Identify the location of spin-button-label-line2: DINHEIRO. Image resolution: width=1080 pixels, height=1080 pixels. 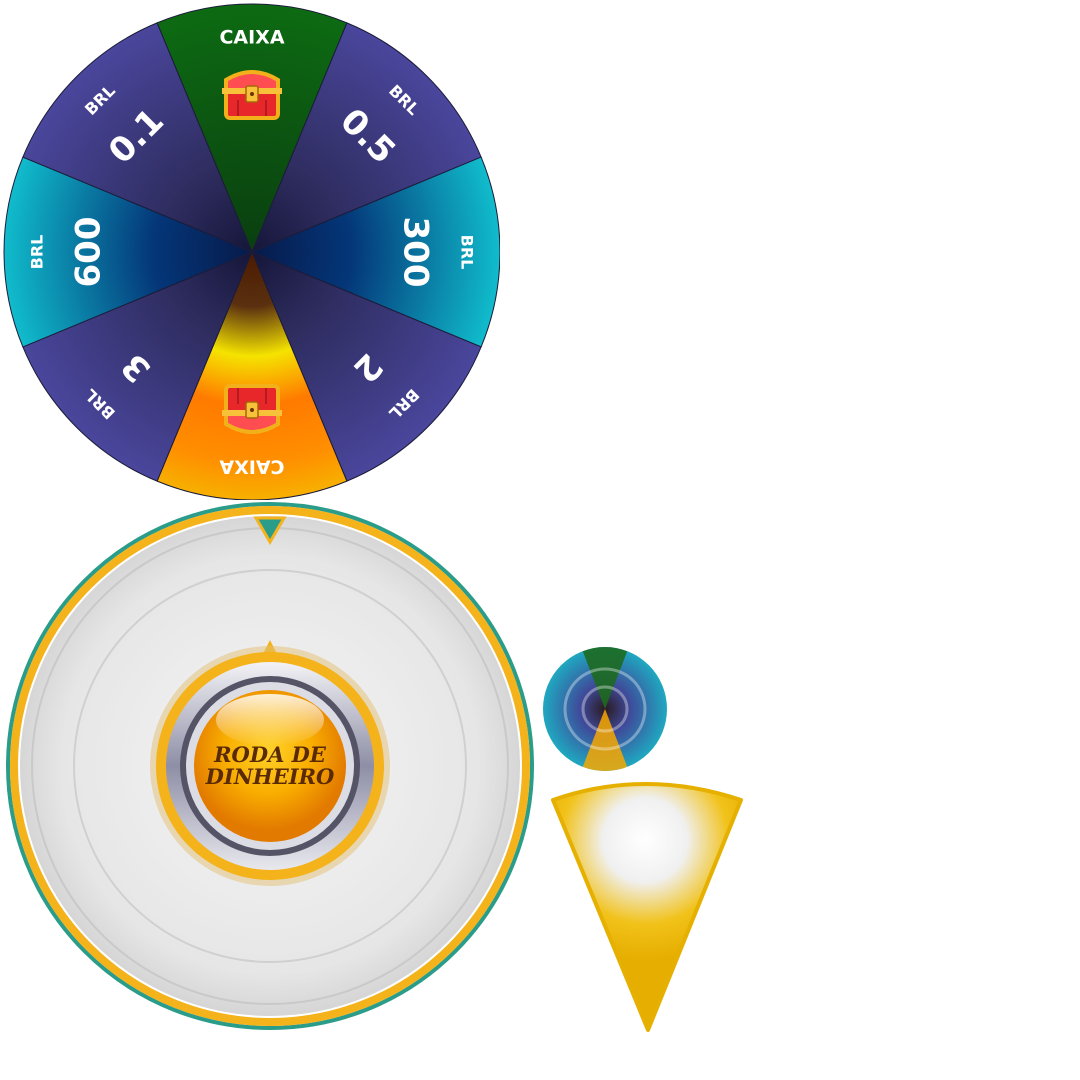
(270, 776).